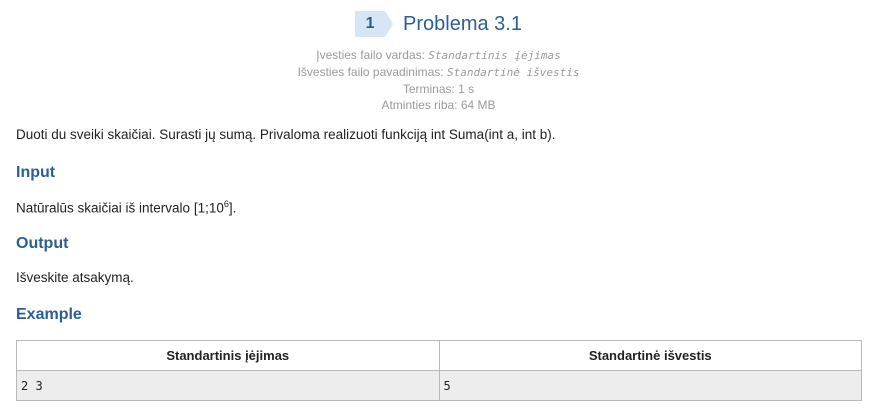 This screenshot has width=877, height=414. Describe the element at coordinates (228, 355) in the screenshot. I see `column-header-input: Standartinis įėjimas` at that location.